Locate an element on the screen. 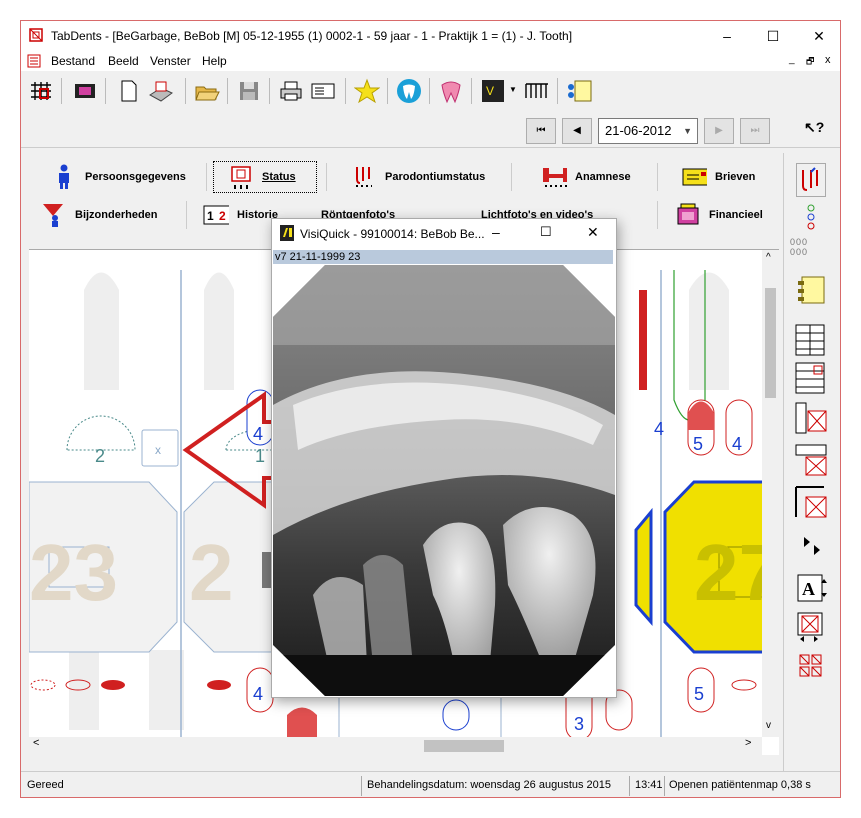  scroll-down-icon: v is located at coordinates (768, 725).